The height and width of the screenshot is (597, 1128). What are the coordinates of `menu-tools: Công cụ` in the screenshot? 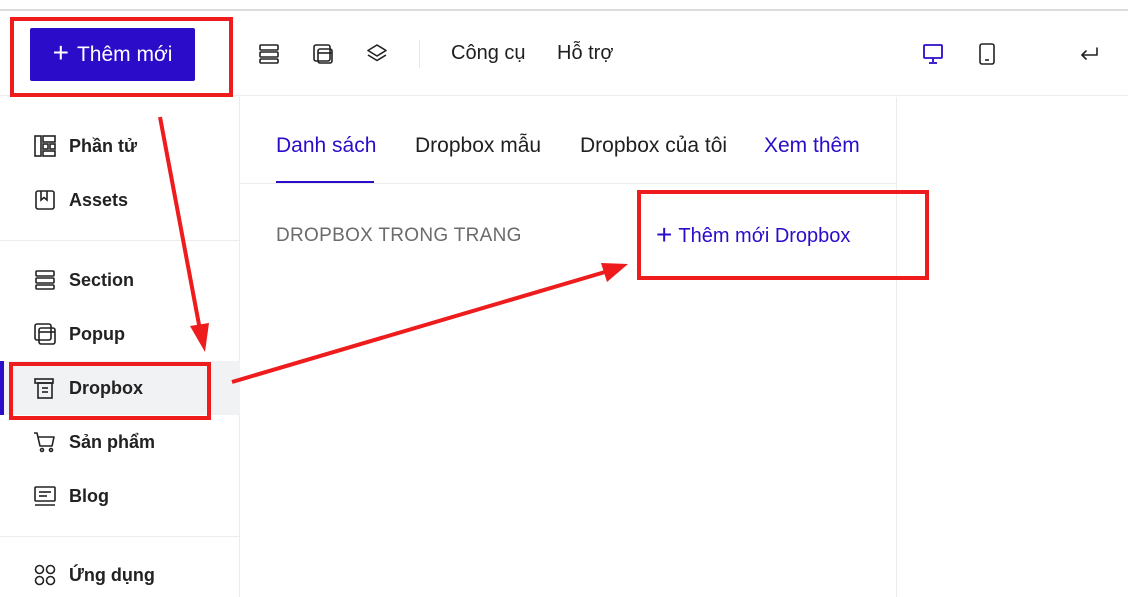 It's located at (488, 53).